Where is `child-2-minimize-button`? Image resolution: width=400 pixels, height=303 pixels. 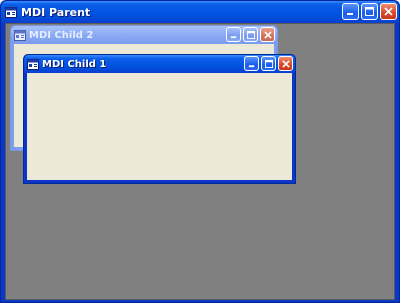 child-2-minimize-button is located at coordinates (233, 34).